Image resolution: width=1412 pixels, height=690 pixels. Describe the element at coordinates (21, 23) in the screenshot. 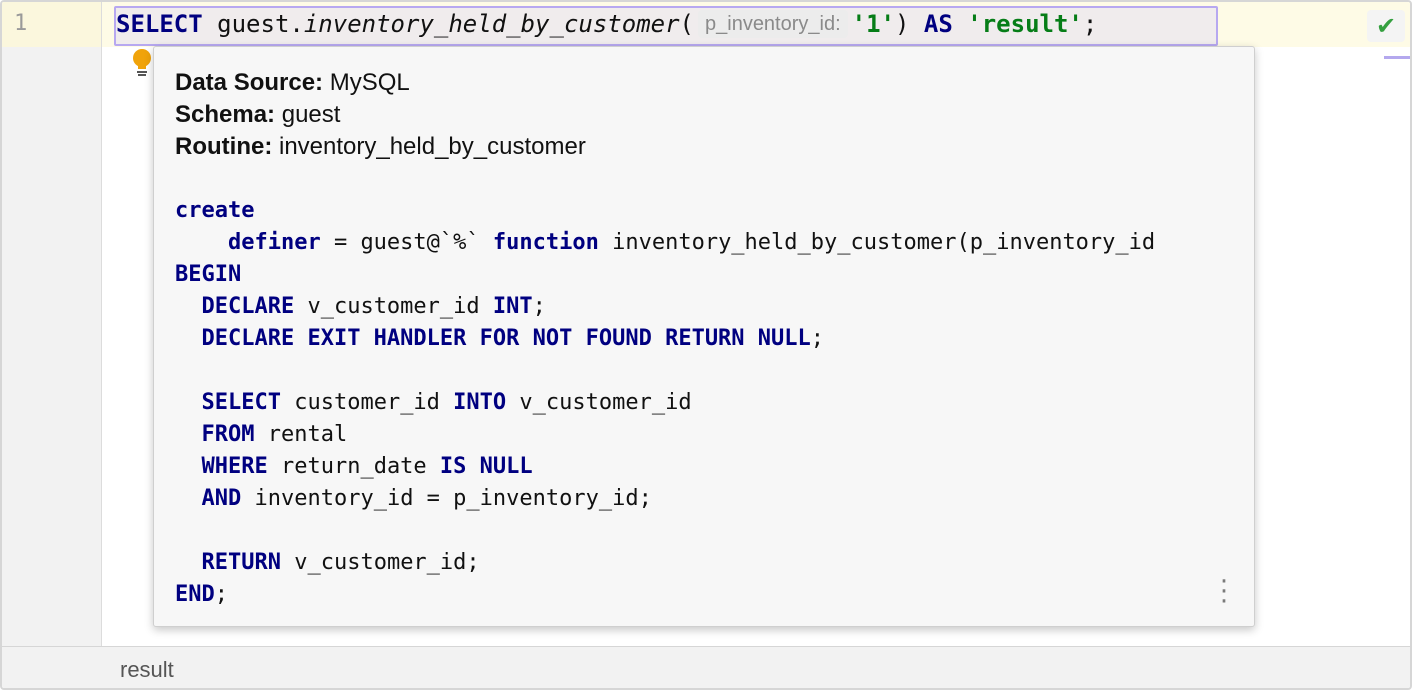

I see `line-number: 1` at that location.